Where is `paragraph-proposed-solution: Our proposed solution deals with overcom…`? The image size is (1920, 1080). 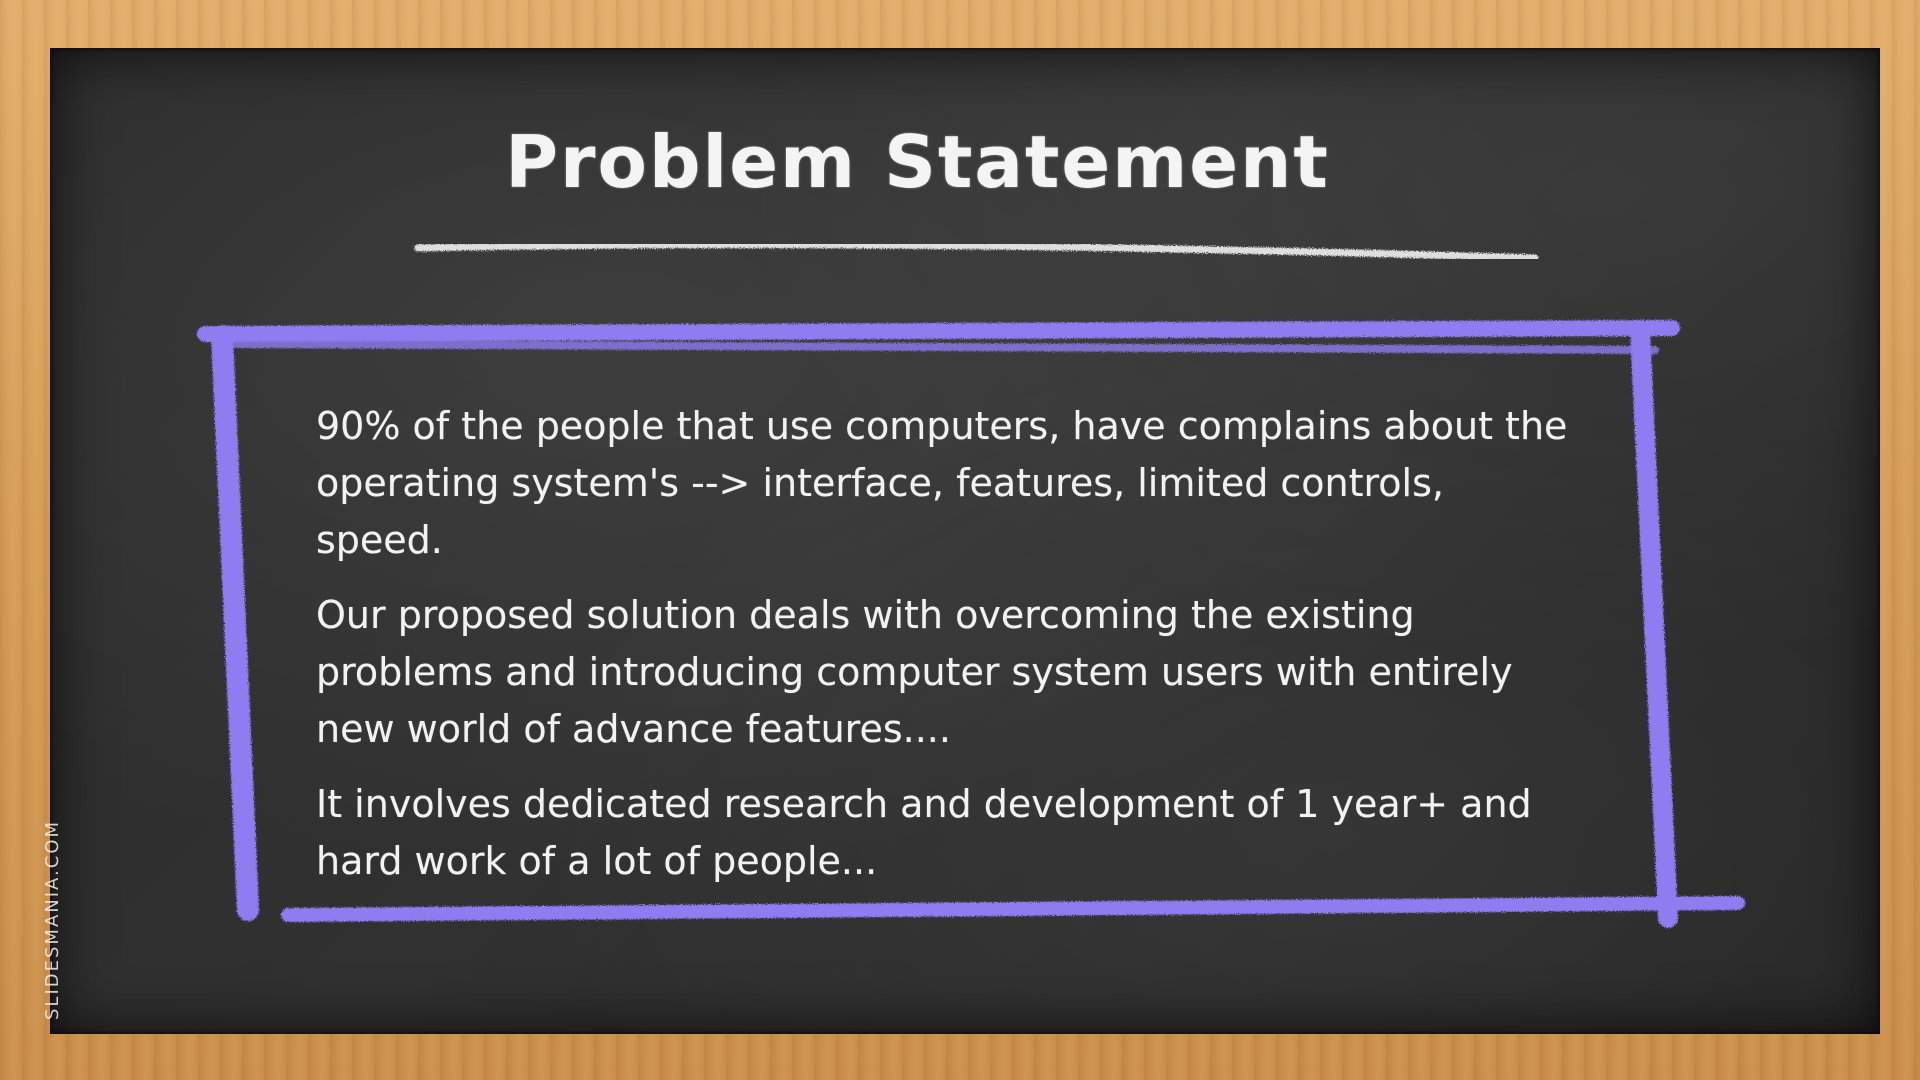 paragraph-proposed-solution: Our proposed solution deals with overcom… is located at coordinates (914, 672).